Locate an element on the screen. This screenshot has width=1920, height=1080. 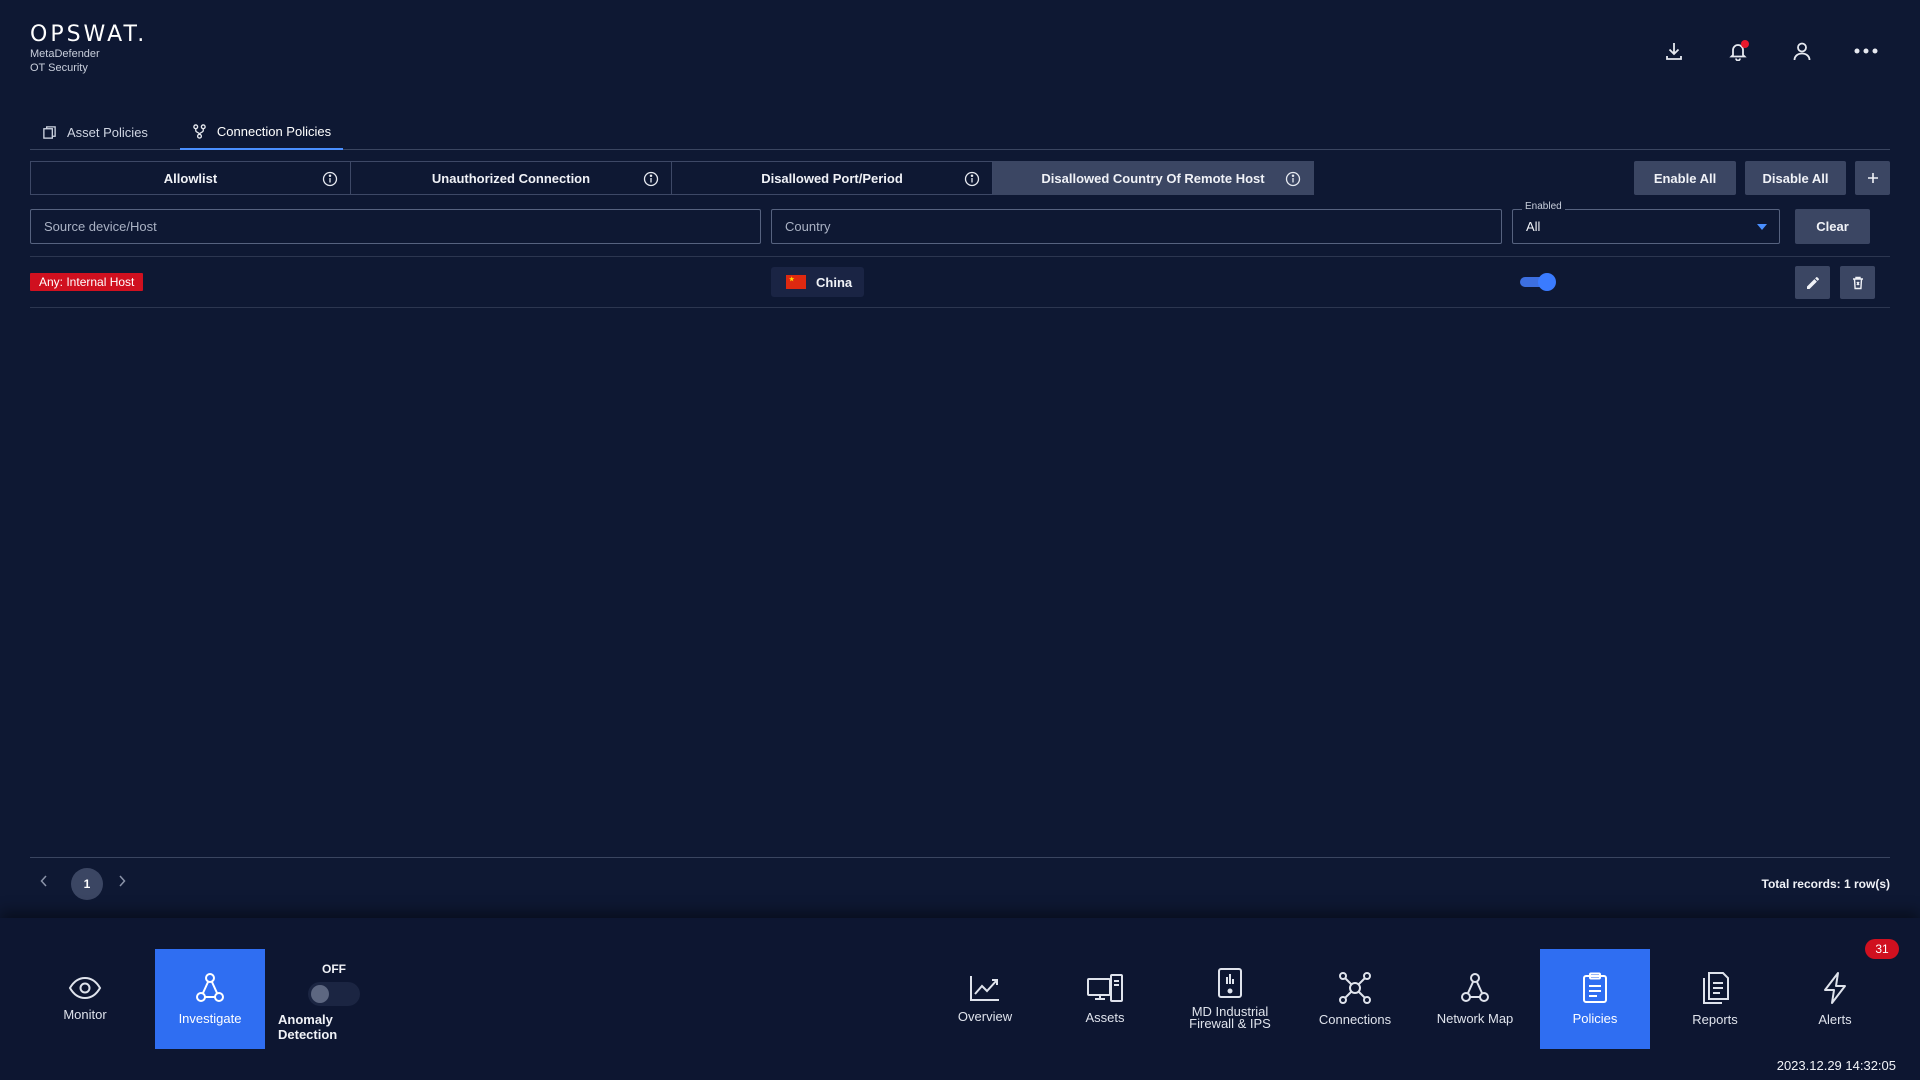
edit-button is located at coordinates (1812, 282).